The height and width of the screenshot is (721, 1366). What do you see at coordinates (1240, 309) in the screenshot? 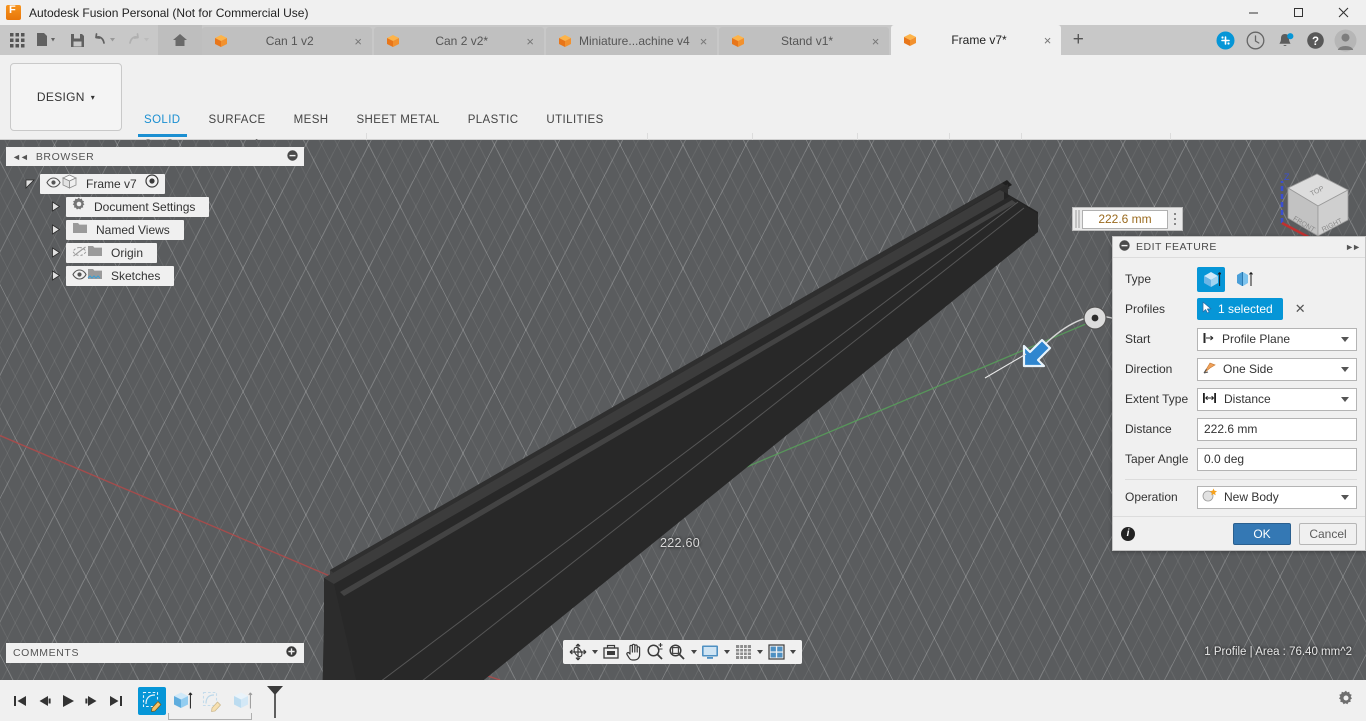
I see `profiles-selection-chip: 1 selected` at bounding box center [1240, 309].